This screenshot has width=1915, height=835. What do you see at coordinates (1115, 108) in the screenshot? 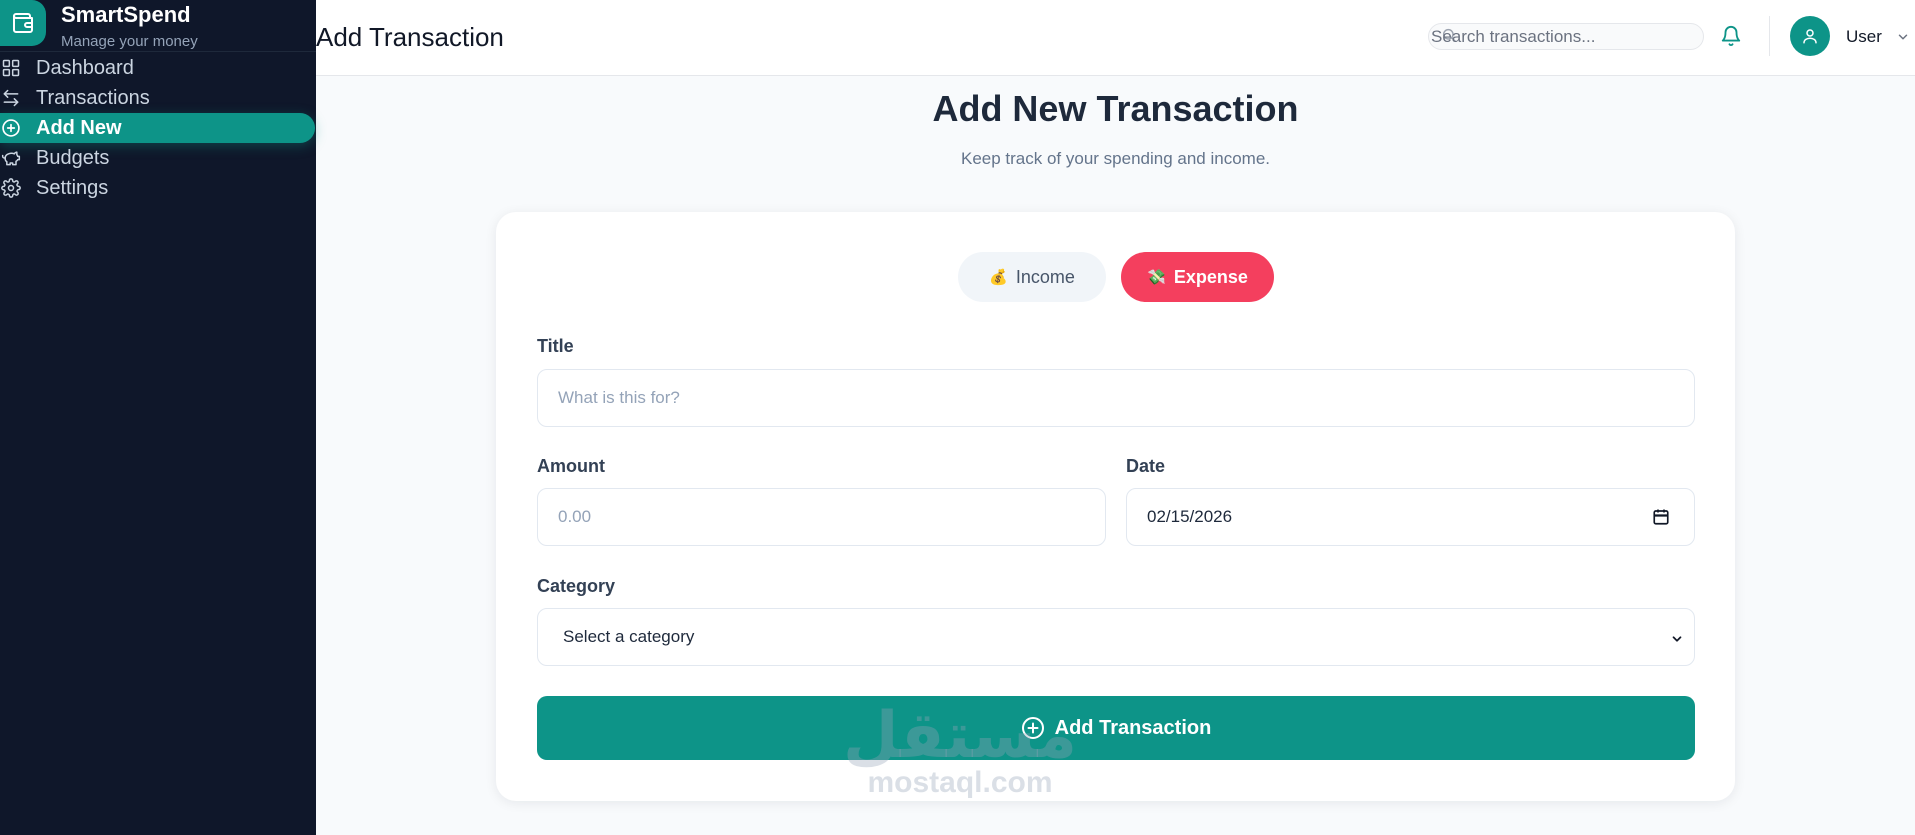
I see `form-heading: Add New Transaction` at bounding box center [1115, 108].